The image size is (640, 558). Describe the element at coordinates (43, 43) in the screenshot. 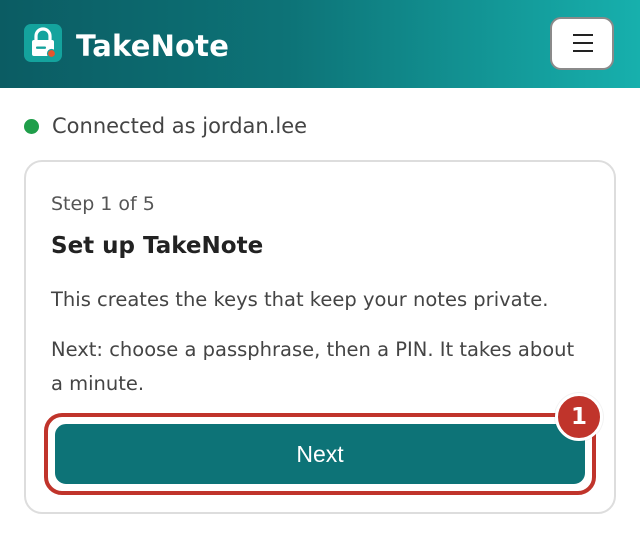

I see `lock-icon` at that location.